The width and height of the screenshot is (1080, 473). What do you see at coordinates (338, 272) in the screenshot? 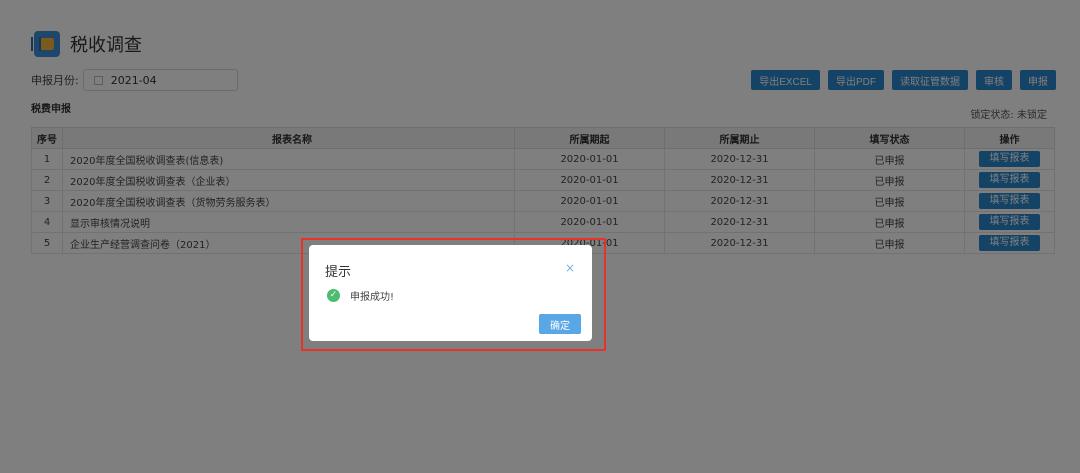
I see `dialog-title: 提示` at bounding box center [338, 272].